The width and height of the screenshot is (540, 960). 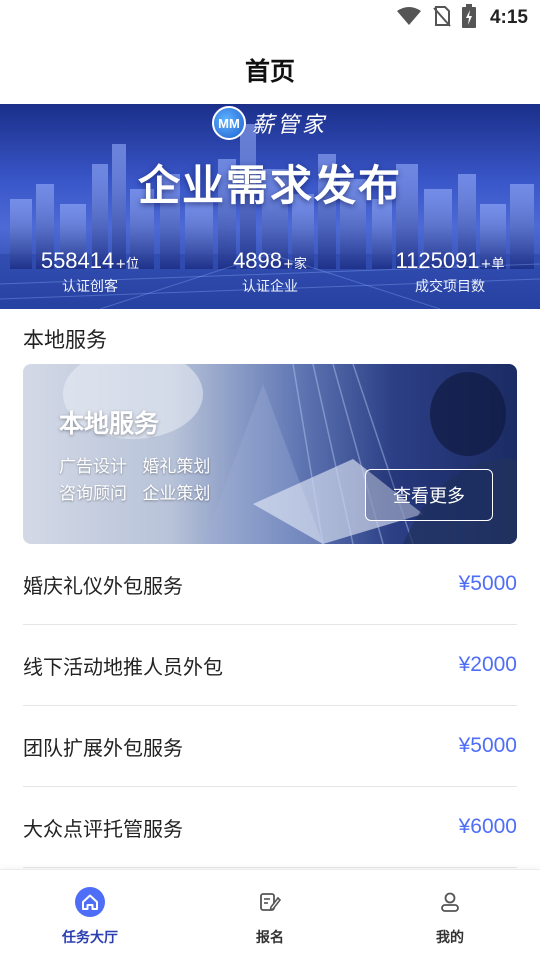 What do you see at coordinates (270, 287) in the screenshot?
I see `stat-label: 认证企业` at bounding box center [270, 287].